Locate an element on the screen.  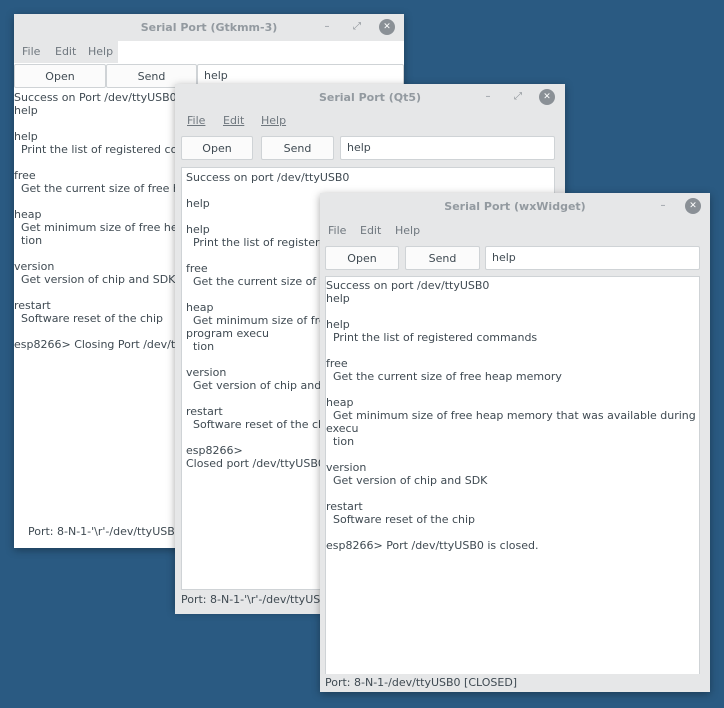
gtk-titlebar: Serial Port (Gtkmm-3) – ⤢ ✕ is located at coordinates (209, 27).